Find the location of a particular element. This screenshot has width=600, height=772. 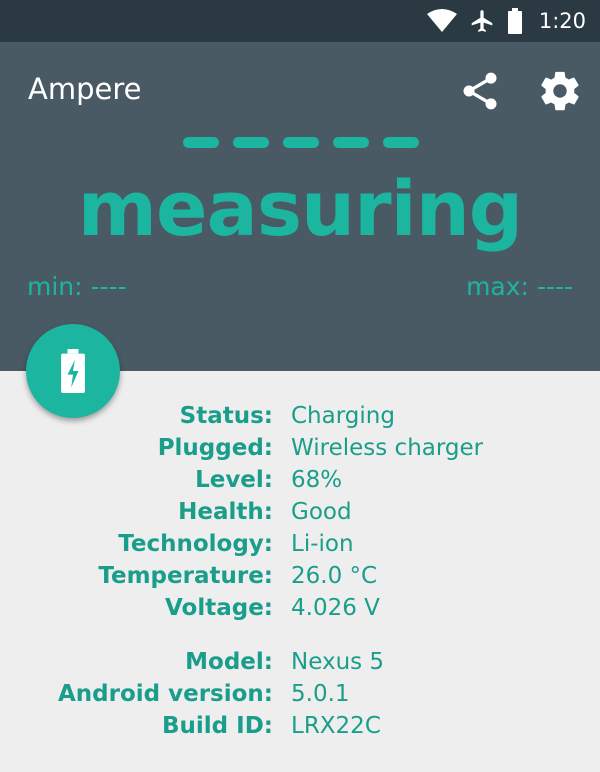

info-row-level: Level: 68% is located at coordinates (300, 480).